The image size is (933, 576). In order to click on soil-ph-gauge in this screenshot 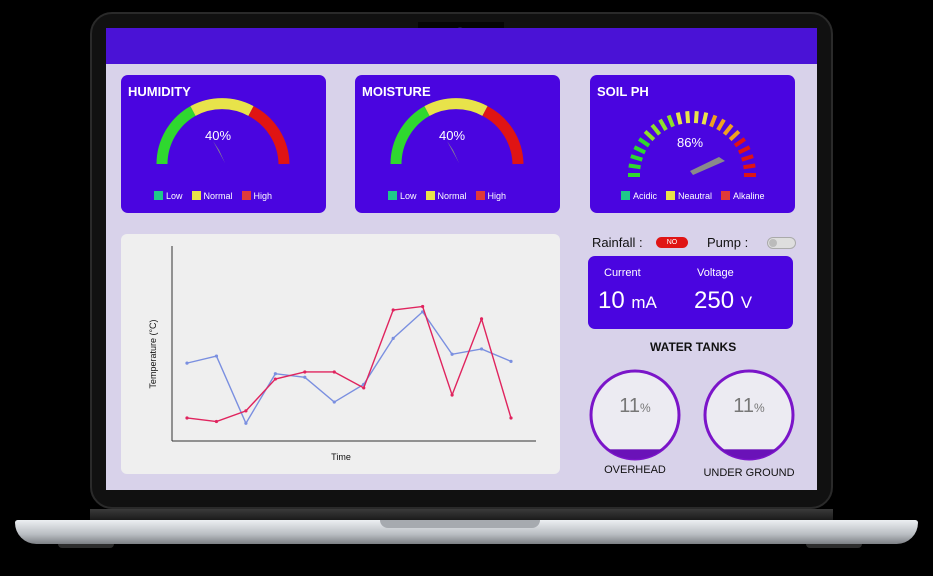, I will do `click(692, 144)`.